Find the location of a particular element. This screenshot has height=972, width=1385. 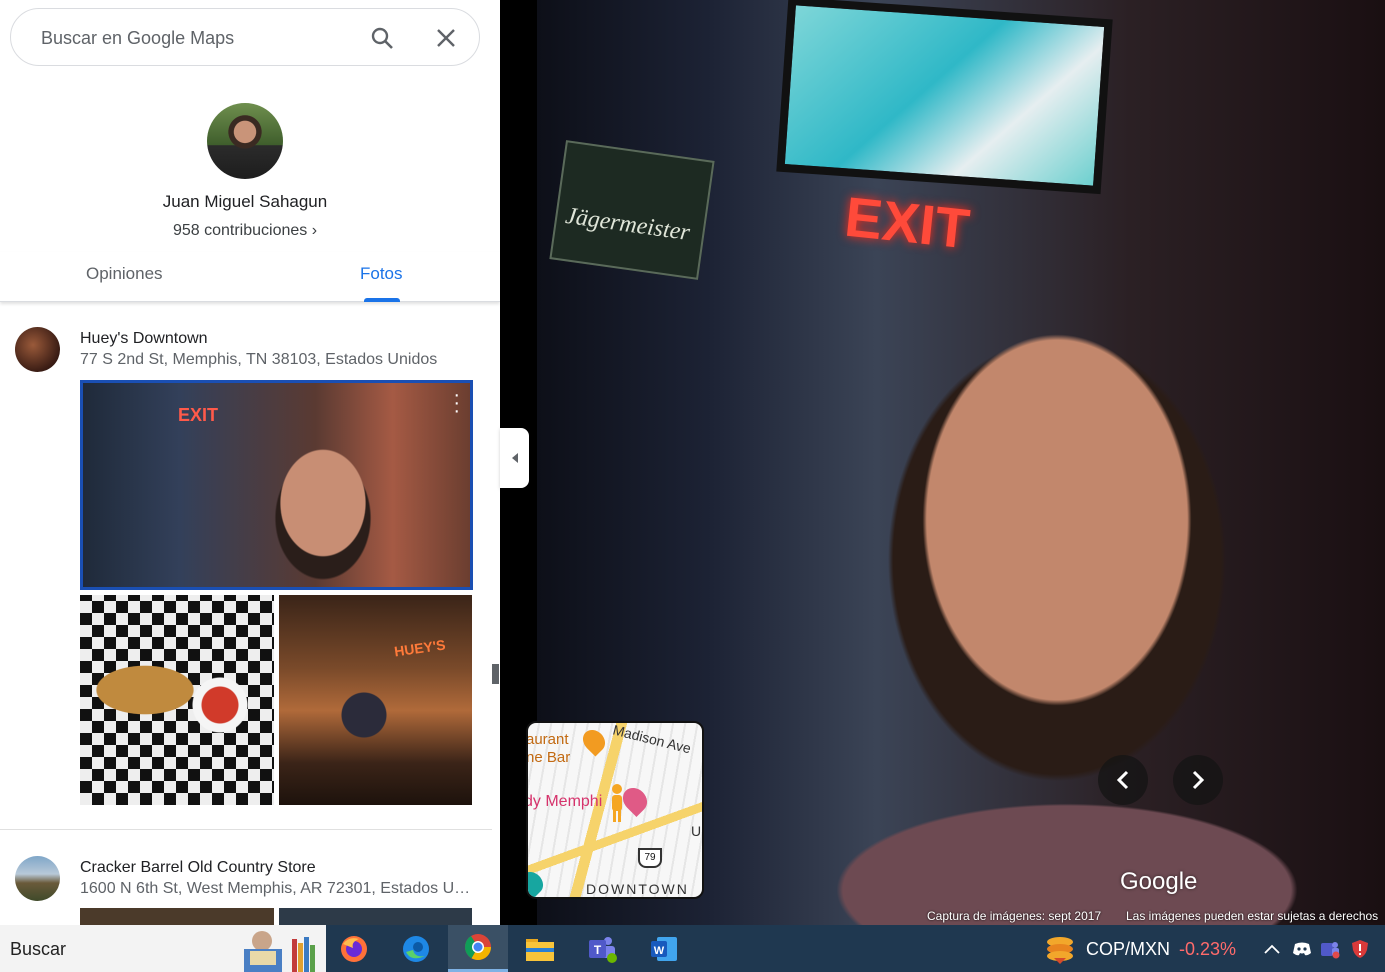

photo-bar: HUEY'S is located at coordinates (375, 700).